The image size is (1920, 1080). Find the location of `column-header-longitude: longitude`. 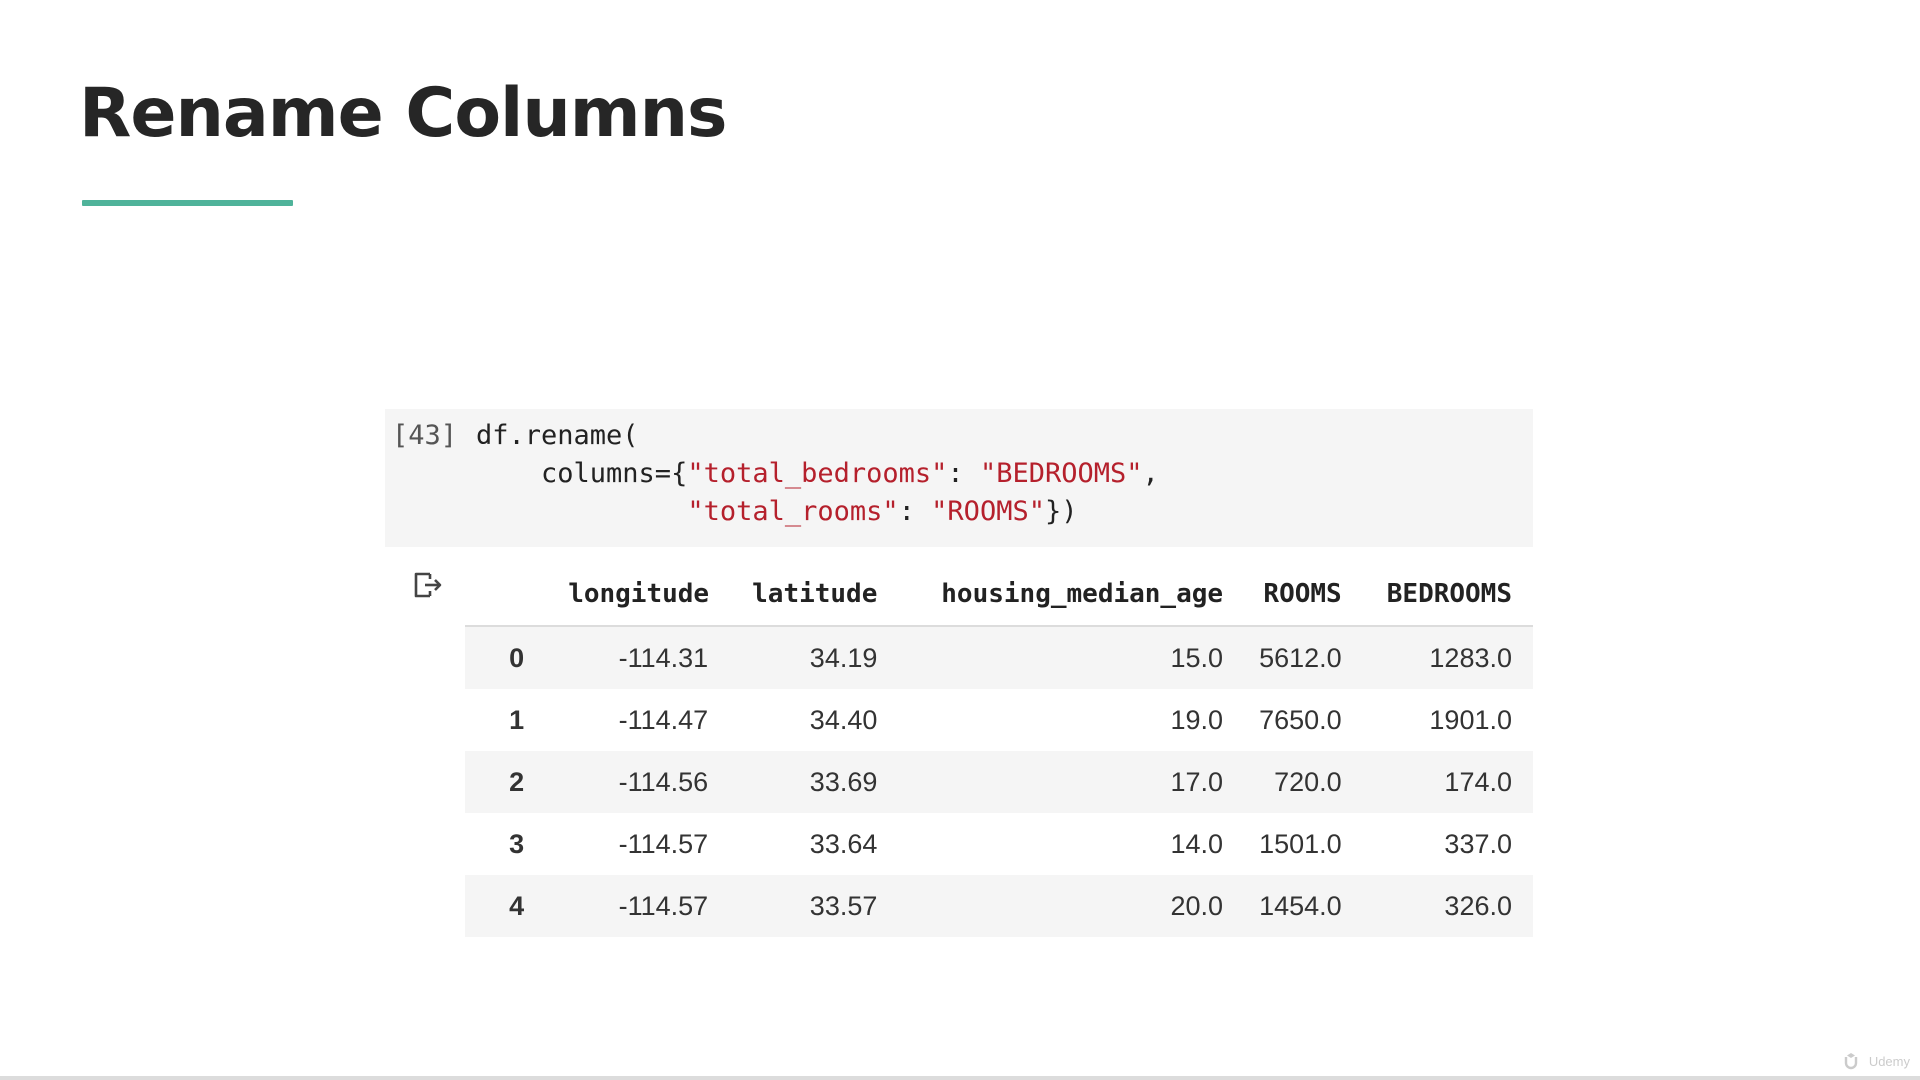

column-header-longitude: longitude is located at coordinates (649, 595).